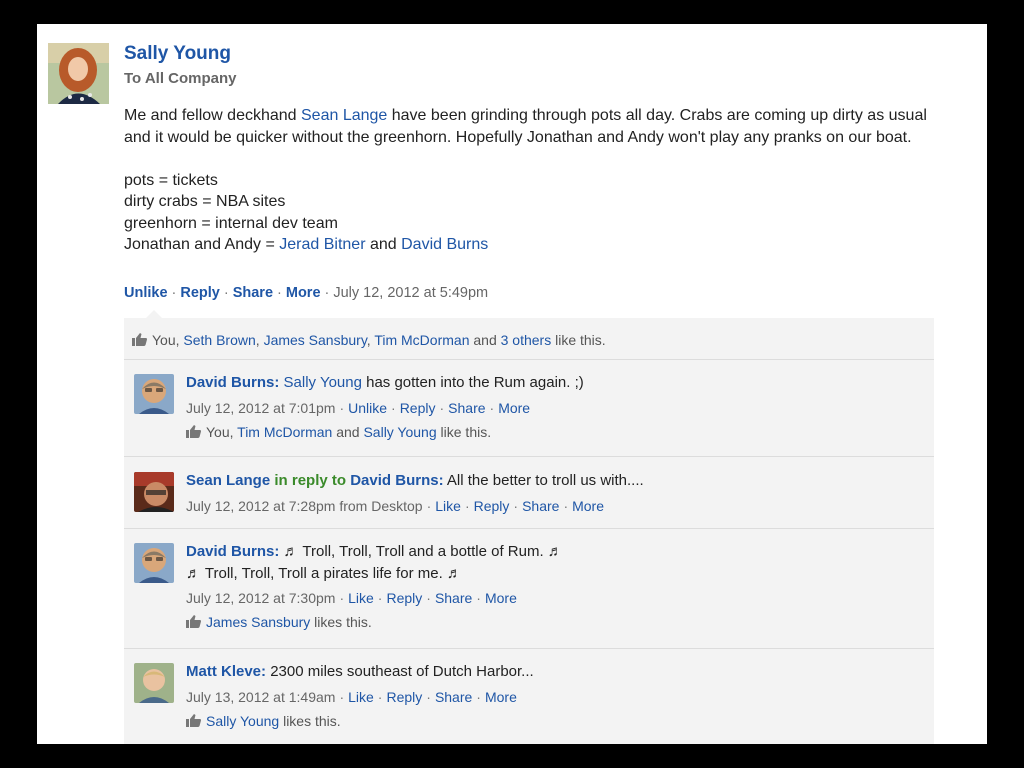 Image resolution: width=1024 pixels, height=768 pixels. Describe the element at coordinates (472, 382) in the screenshot. I see `reply-text: has gotten into the Rum again. ;)` at that location.